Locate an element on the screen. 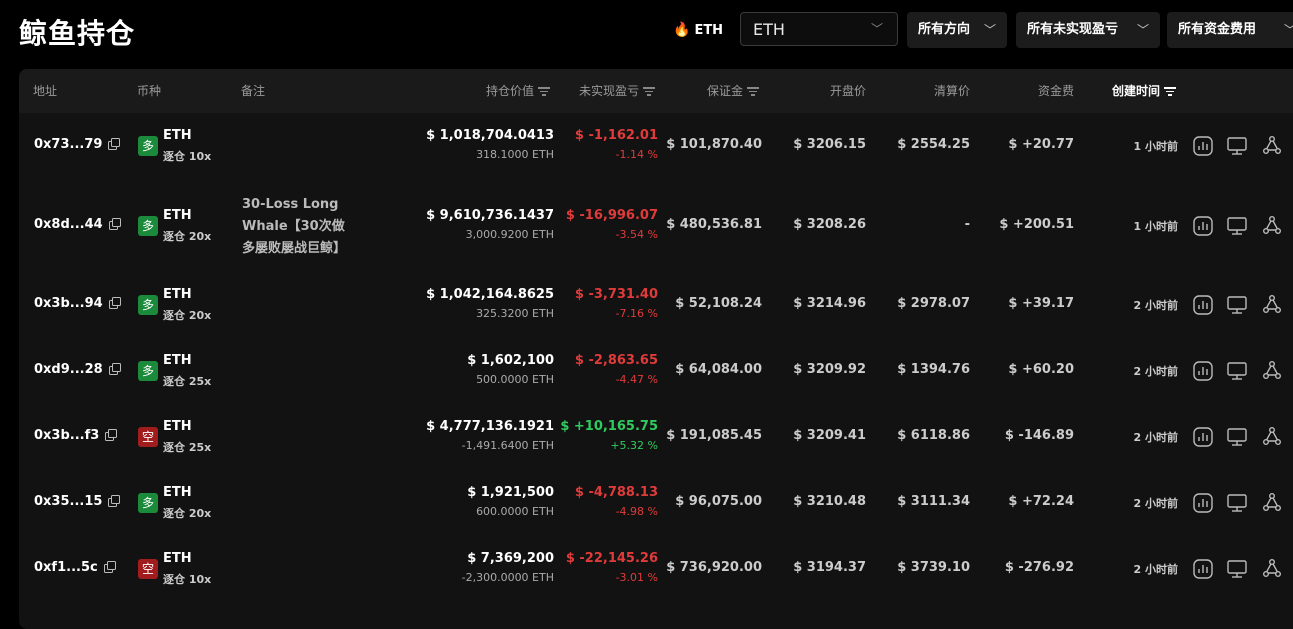  address-cell: 0xf1...5c is located at coordinates (75, 567).